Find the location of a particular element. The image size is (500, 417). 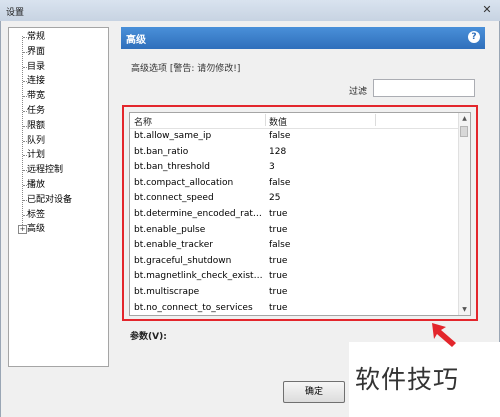

option-name: bt.allow_same_ip is located at coordinates (173, 136).